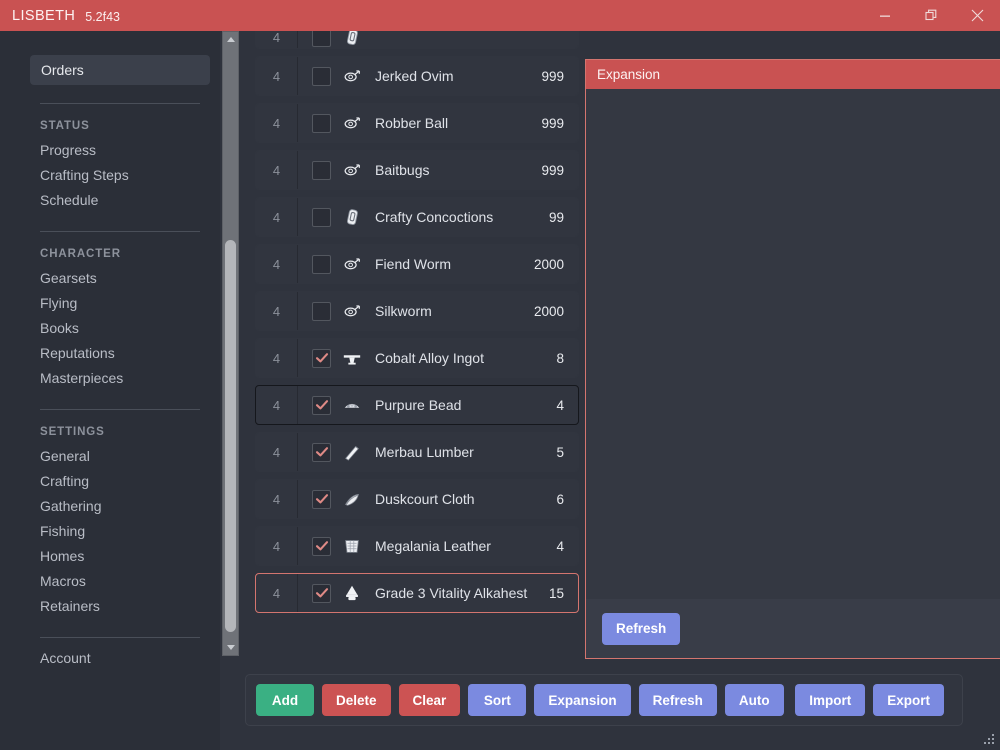 The height and width of the screenshot is (750, 1000). I want to click on order-row-count: 99, so click(556, 217).